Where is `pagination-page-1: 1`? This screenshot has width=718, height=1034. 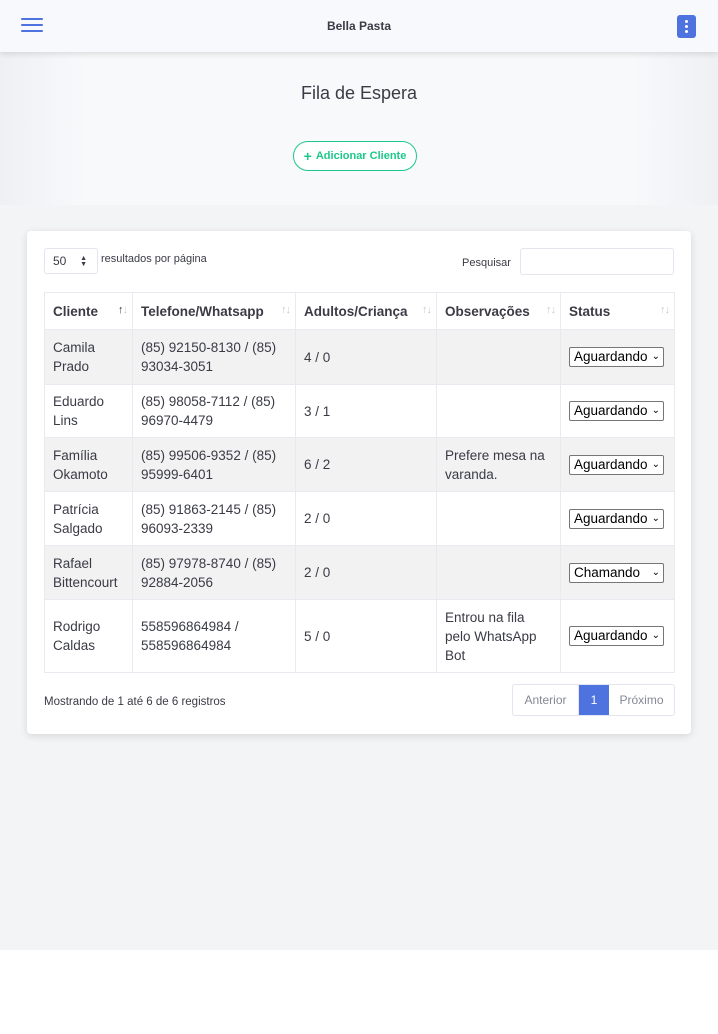 pagination-page-1: 1 is located at coordinates (594, 700).